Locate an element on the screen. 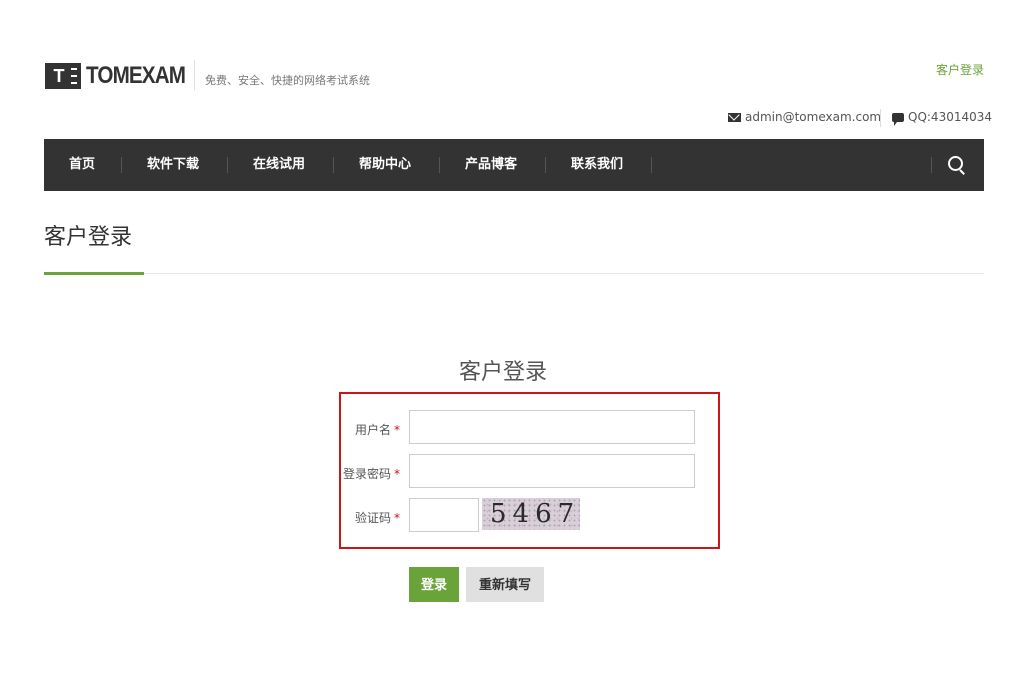 Image resolution: width=1027 pixels, height=693 pixels. username-label-text: 用户名 is located at coordinates (372, 430).